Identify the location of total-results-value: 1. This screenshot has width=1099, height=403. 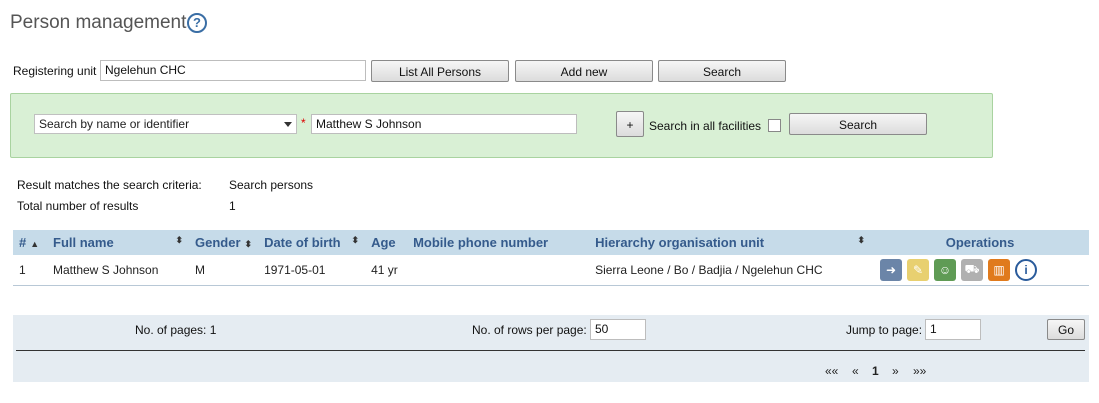
(232, 206).